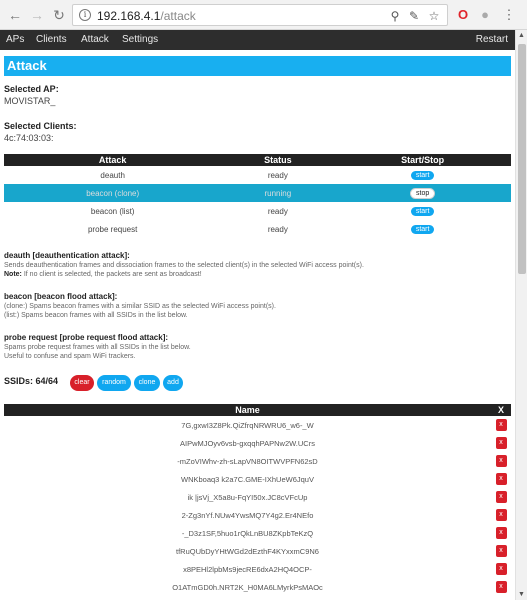  What do you see at coordinates (112, 229) in the screenshot?
I see `attack-name: probe request` at bounding box center [112, 229].